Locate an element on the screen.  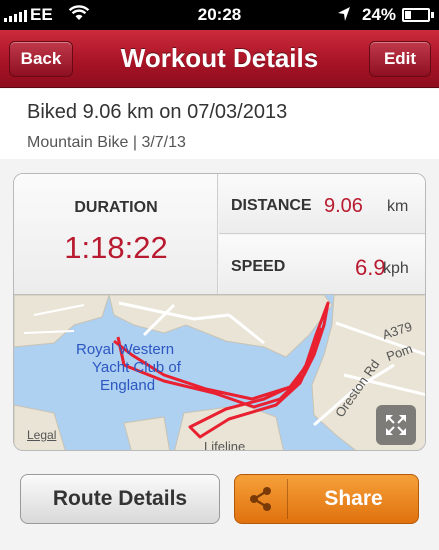
workout-title: Biked 9.06 km on 07/03/2013 is located at coordinates (157, 112).